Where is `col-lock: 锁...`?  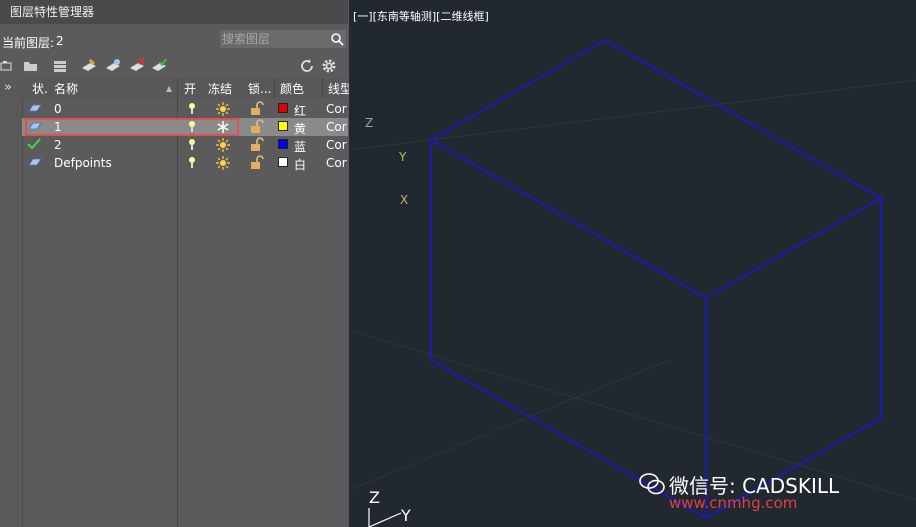 col-lock: 锁... is located at coordinates (259, 88).